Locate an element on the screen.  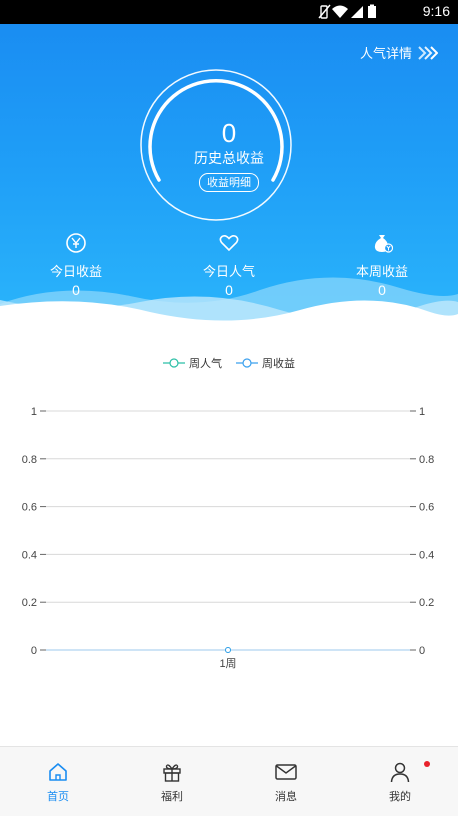
y-tick-label-left: 0.4 is located at coordinates (29, 555).